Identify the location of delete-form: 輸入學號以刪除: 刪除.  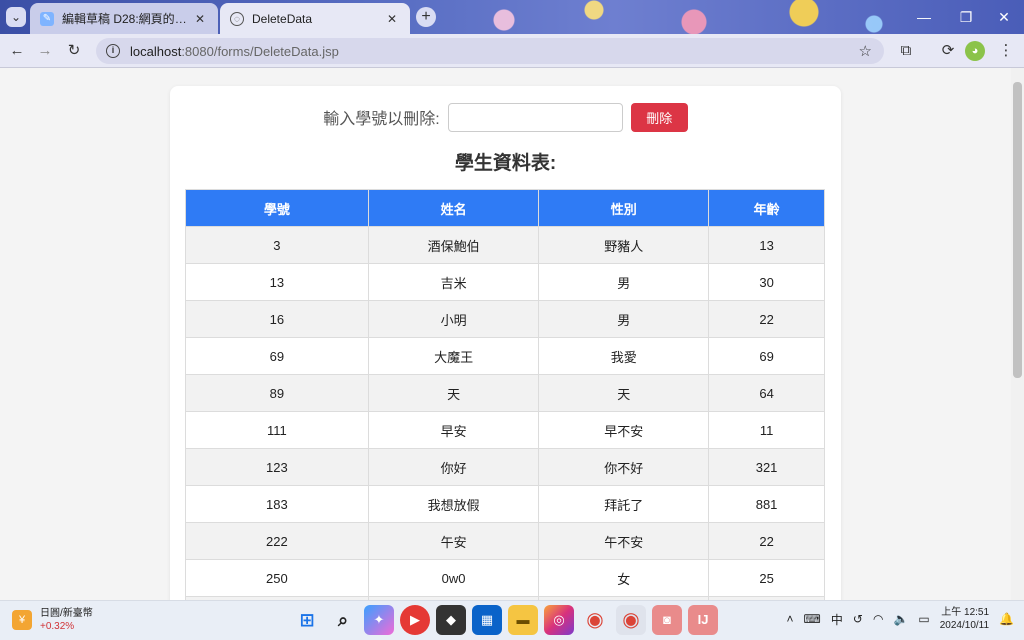
(505, 117).